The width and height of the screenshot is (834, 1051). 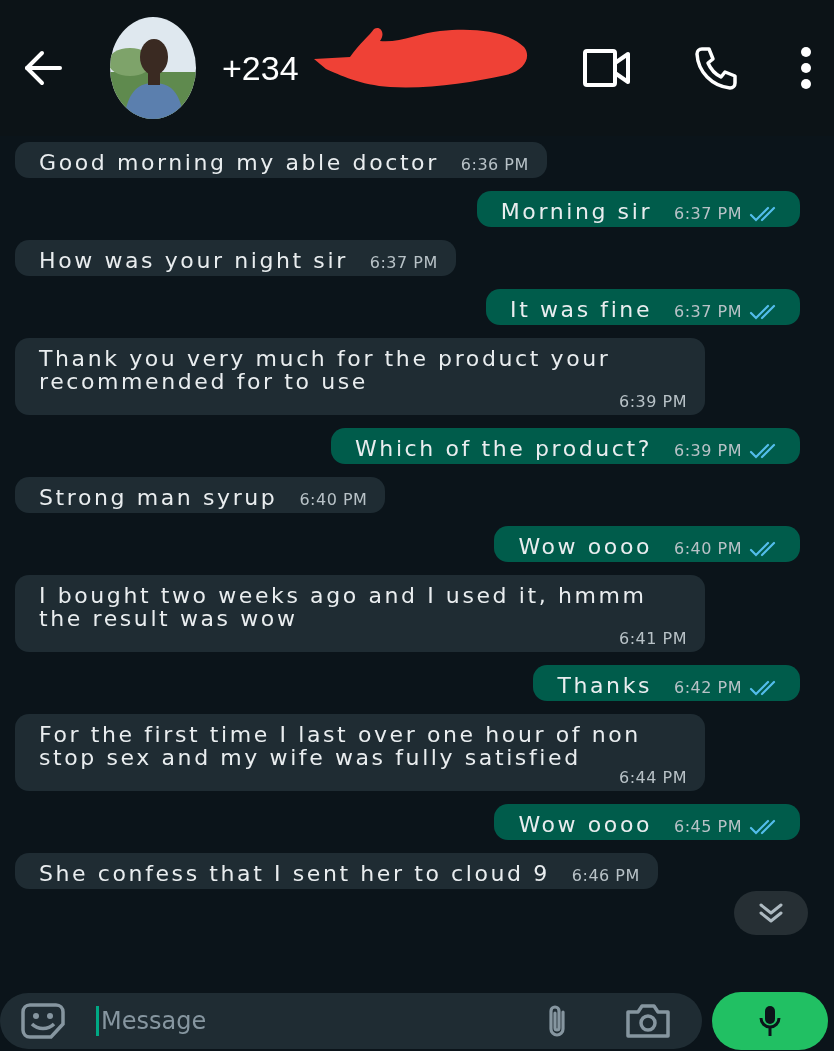 What do you see at coordinates (260, 68) in the screenshot?
I see `contact-name: +234` at bounding box center [260, 68].